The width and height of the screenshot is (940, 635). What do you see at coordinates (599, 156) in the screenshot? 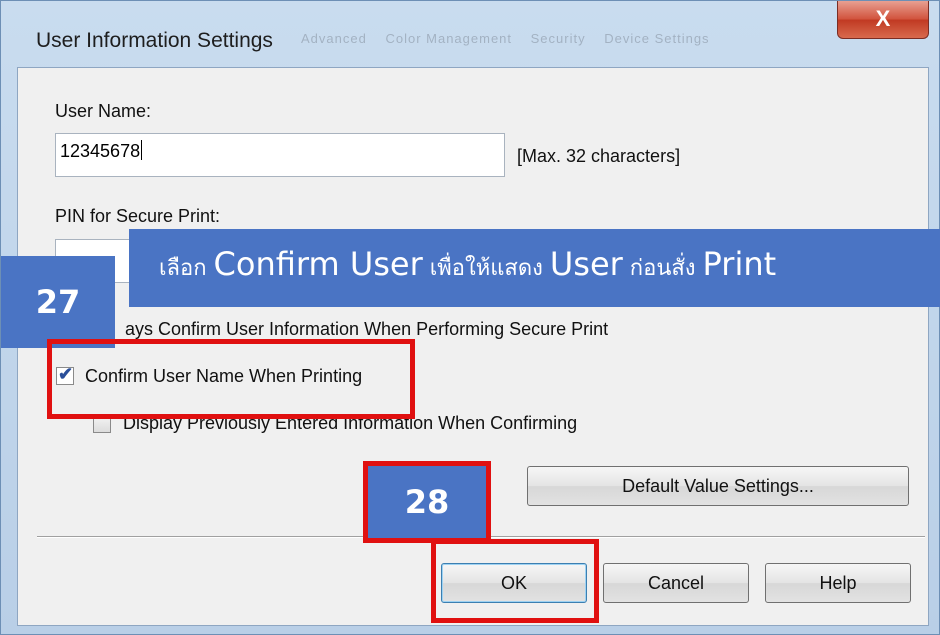
I see `user-name-hint: [Max. 32 characters]` at bounding box center [599, 156].